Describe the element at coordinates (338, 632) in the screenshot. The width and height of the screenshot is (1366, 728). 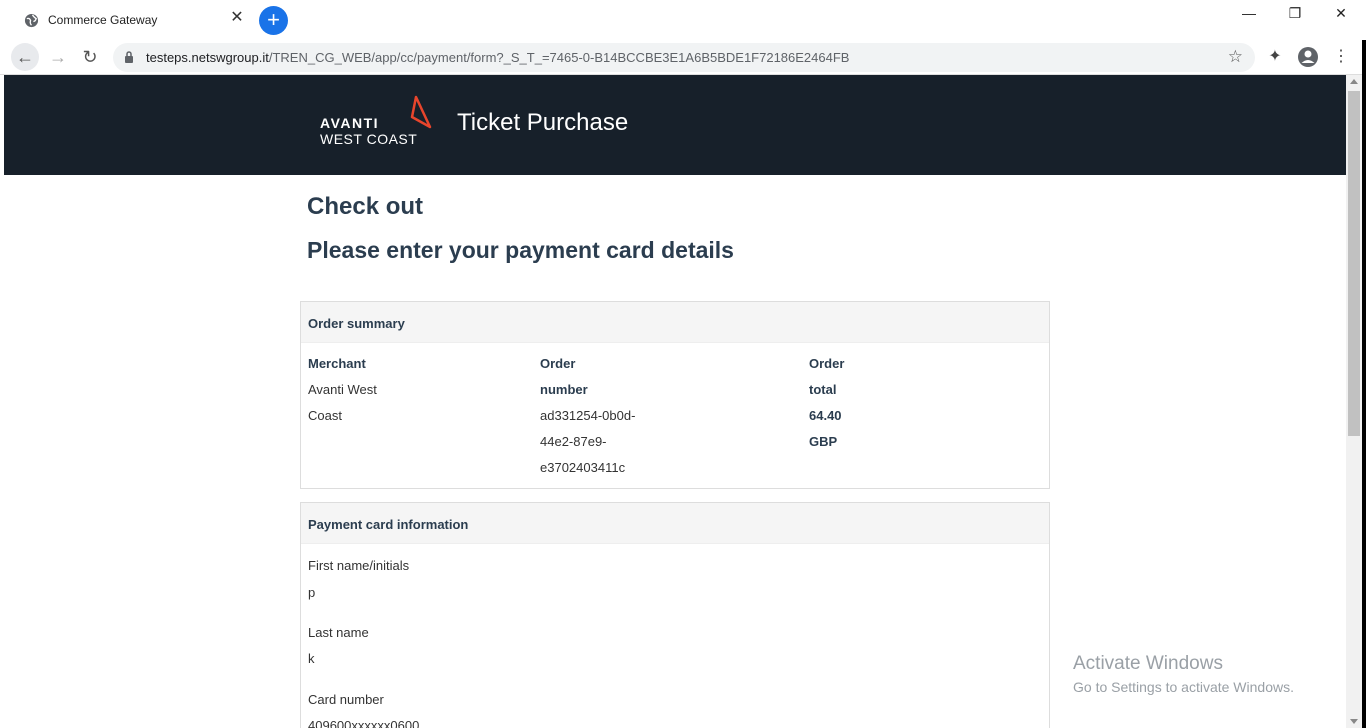
I see `last-name-label: Last name` at that location.